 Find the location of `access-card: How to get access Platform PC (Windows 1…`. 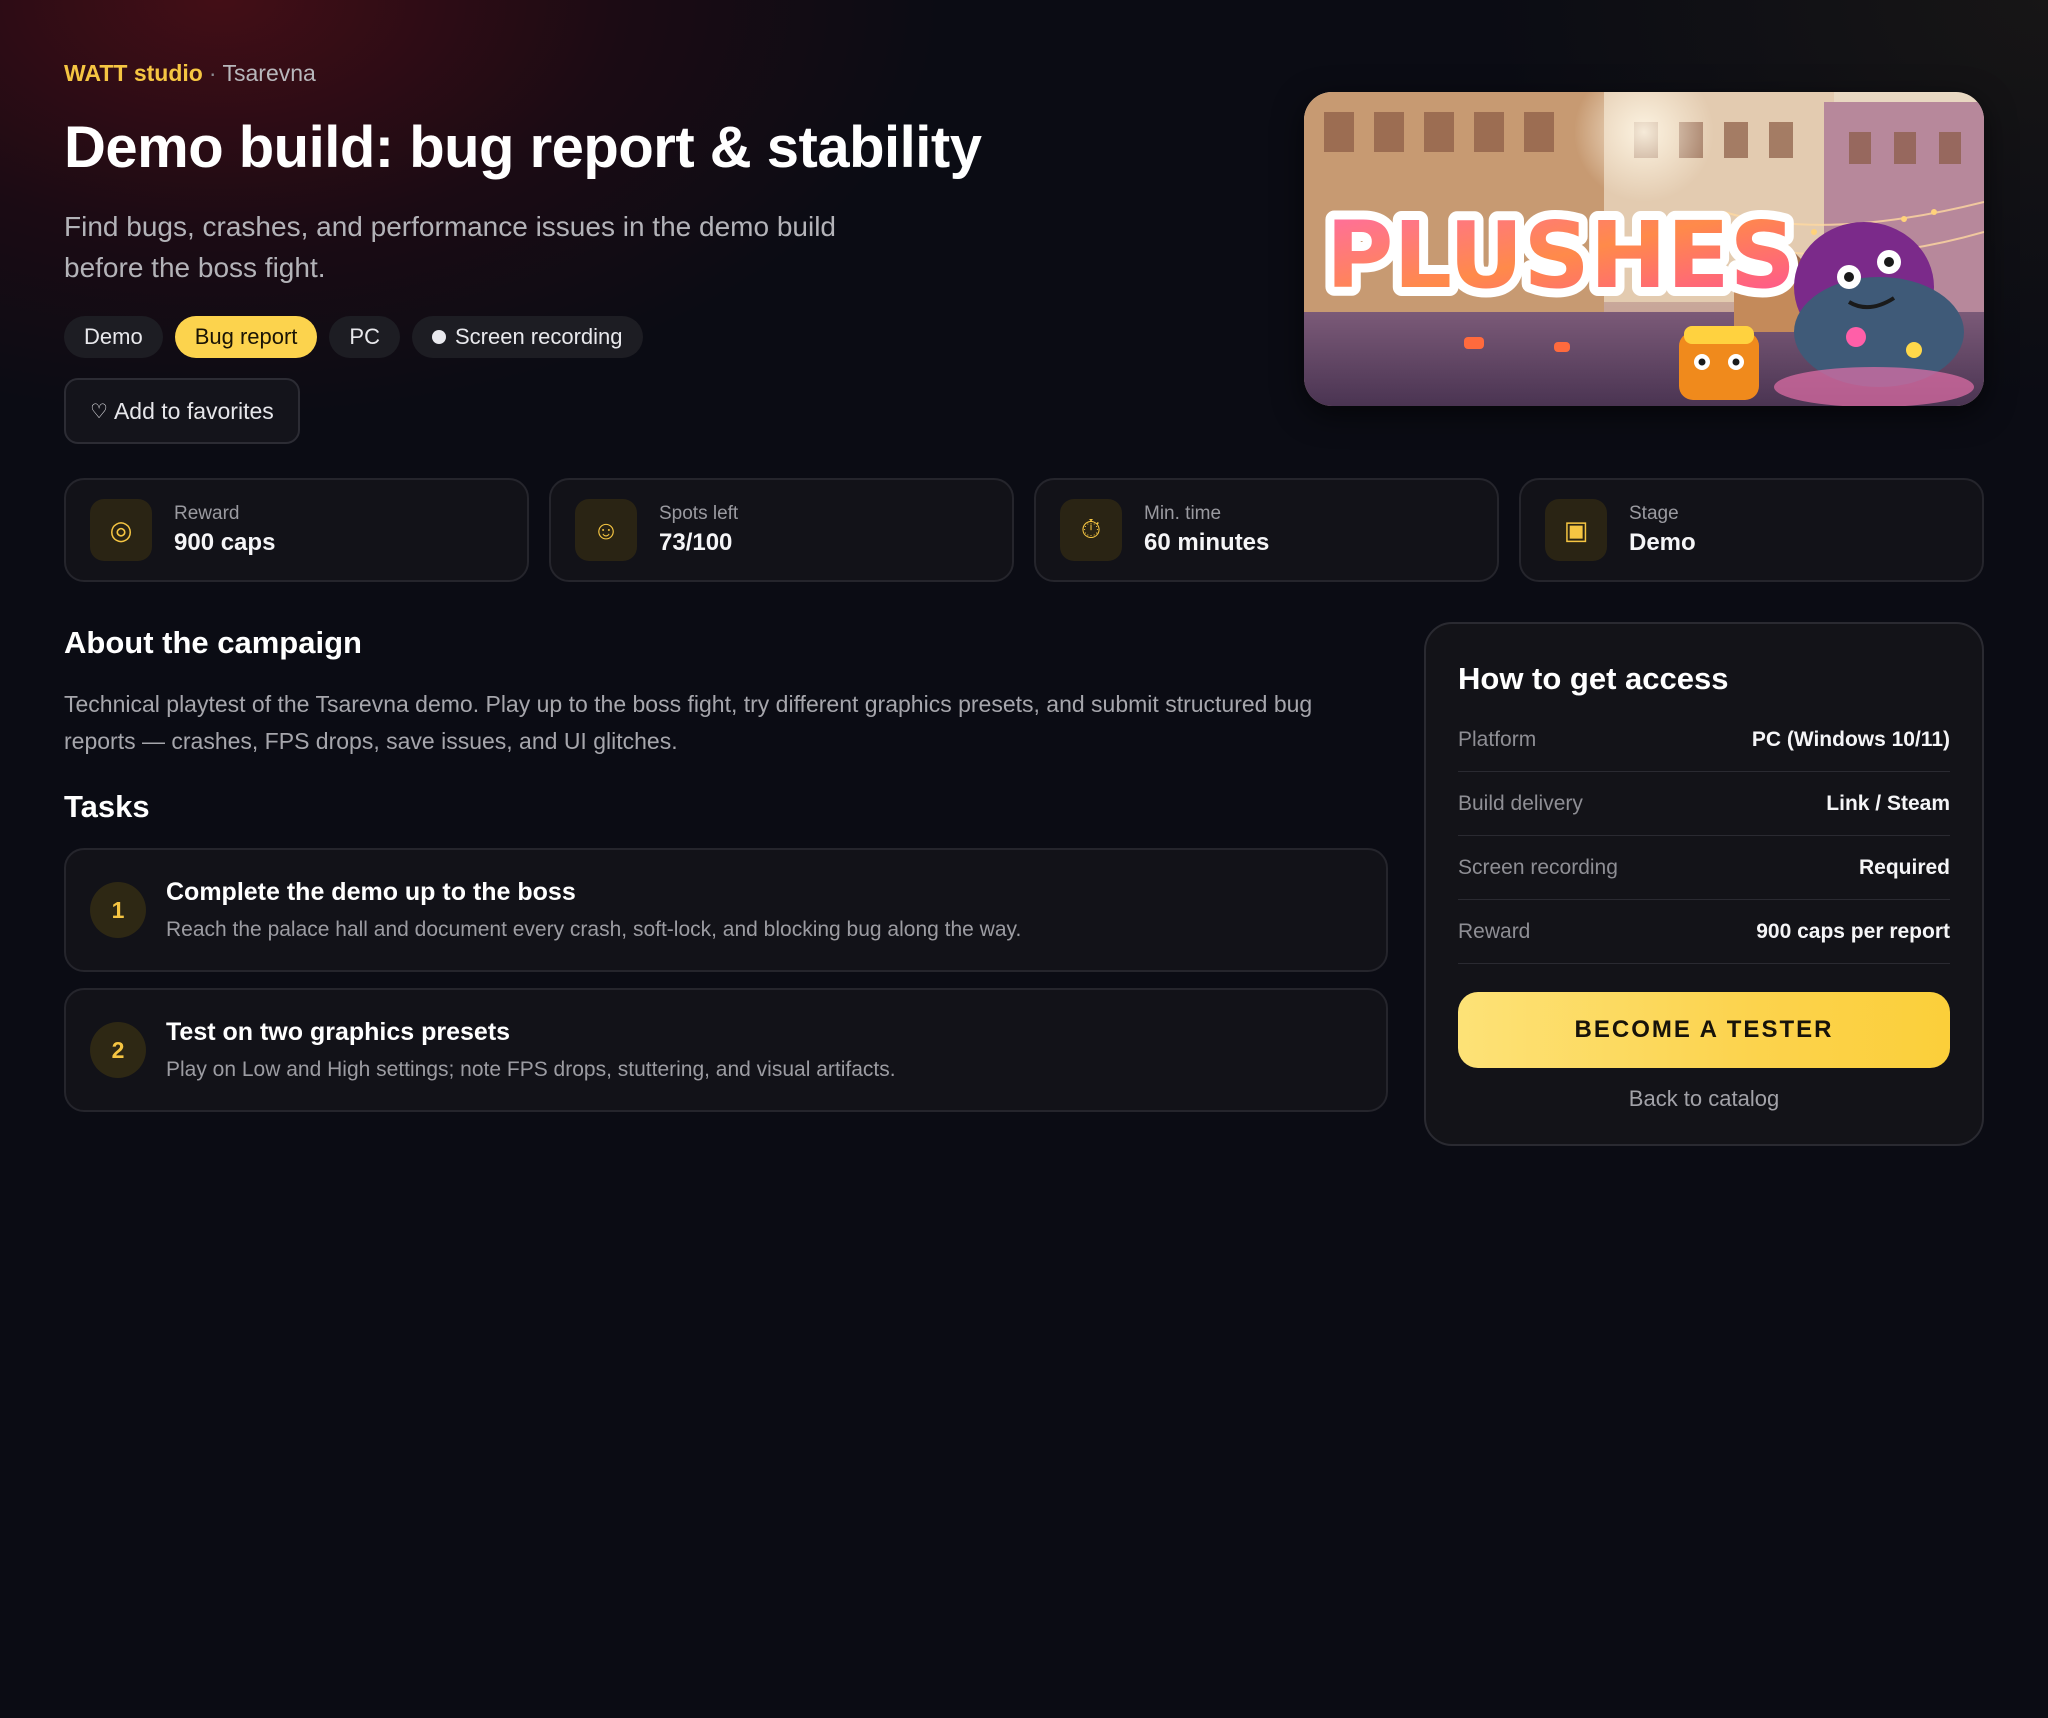

access-card: How to get access Platform PC (Windows 1… is located at coordinates (1704, 884).